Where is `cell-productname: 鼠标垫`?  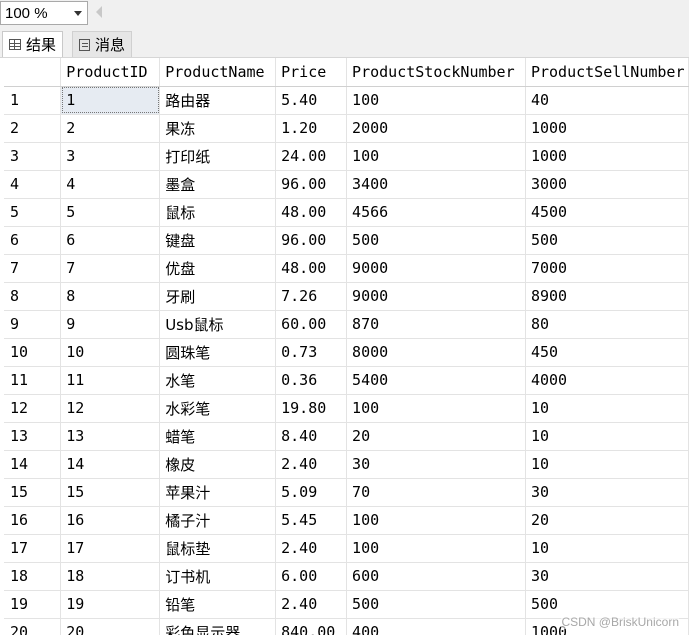 cell-productname: 鼠标垫 is located at coordinates (218, 548).